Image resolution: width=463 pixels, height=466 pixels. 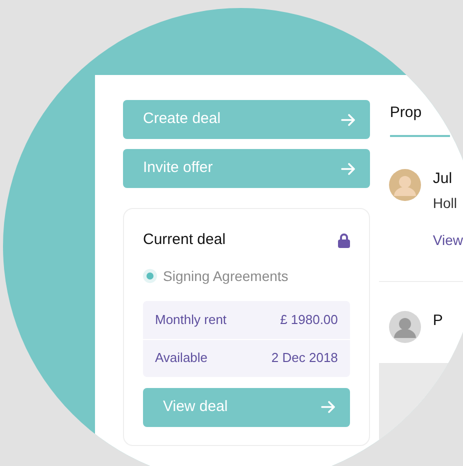 I want to click on action-button: Create deal, so click(x=246, y=119).